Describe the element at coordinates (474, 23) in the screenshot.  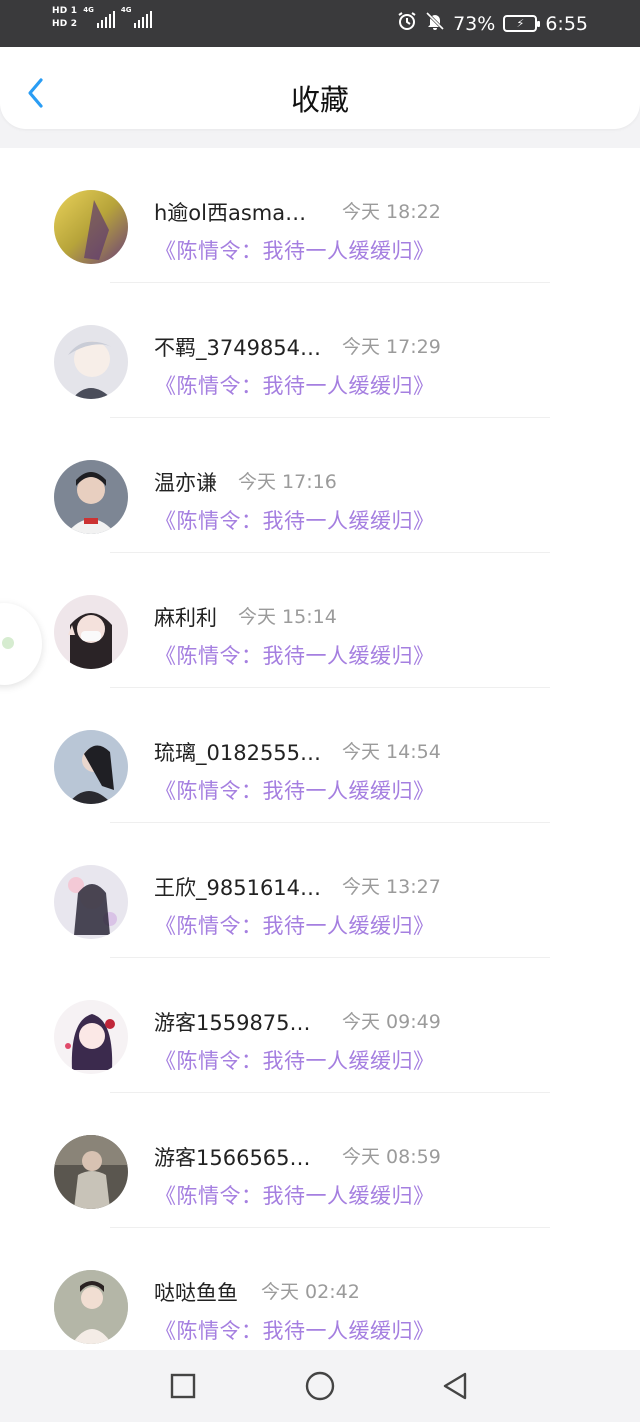
I see `battery-percent: 73%` at that location.